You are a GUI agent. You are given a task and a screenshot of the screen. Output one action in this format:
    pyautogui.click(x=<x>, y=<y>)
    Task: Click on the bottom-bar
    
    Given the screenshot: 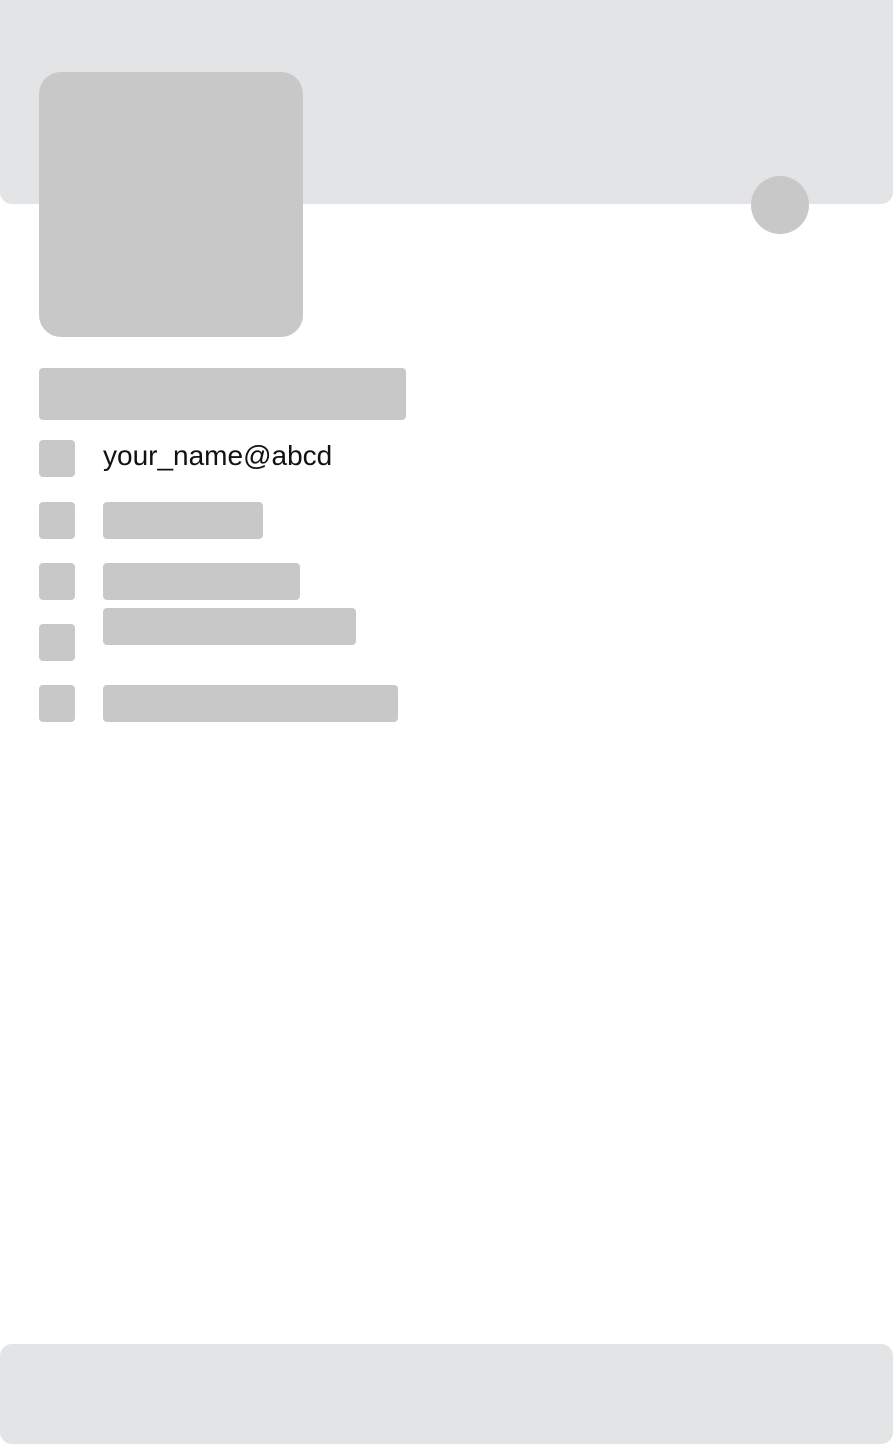 What is the action you would take?
    pyautogui.click(x=446, y=1394)
    